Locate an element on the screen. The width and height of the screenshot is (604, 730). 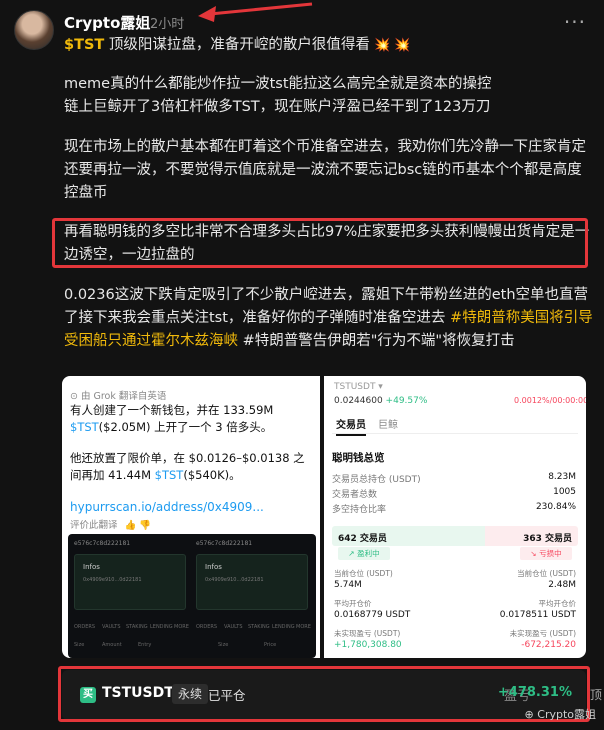
shot-col: Entry is located at coordinates (145, 645).